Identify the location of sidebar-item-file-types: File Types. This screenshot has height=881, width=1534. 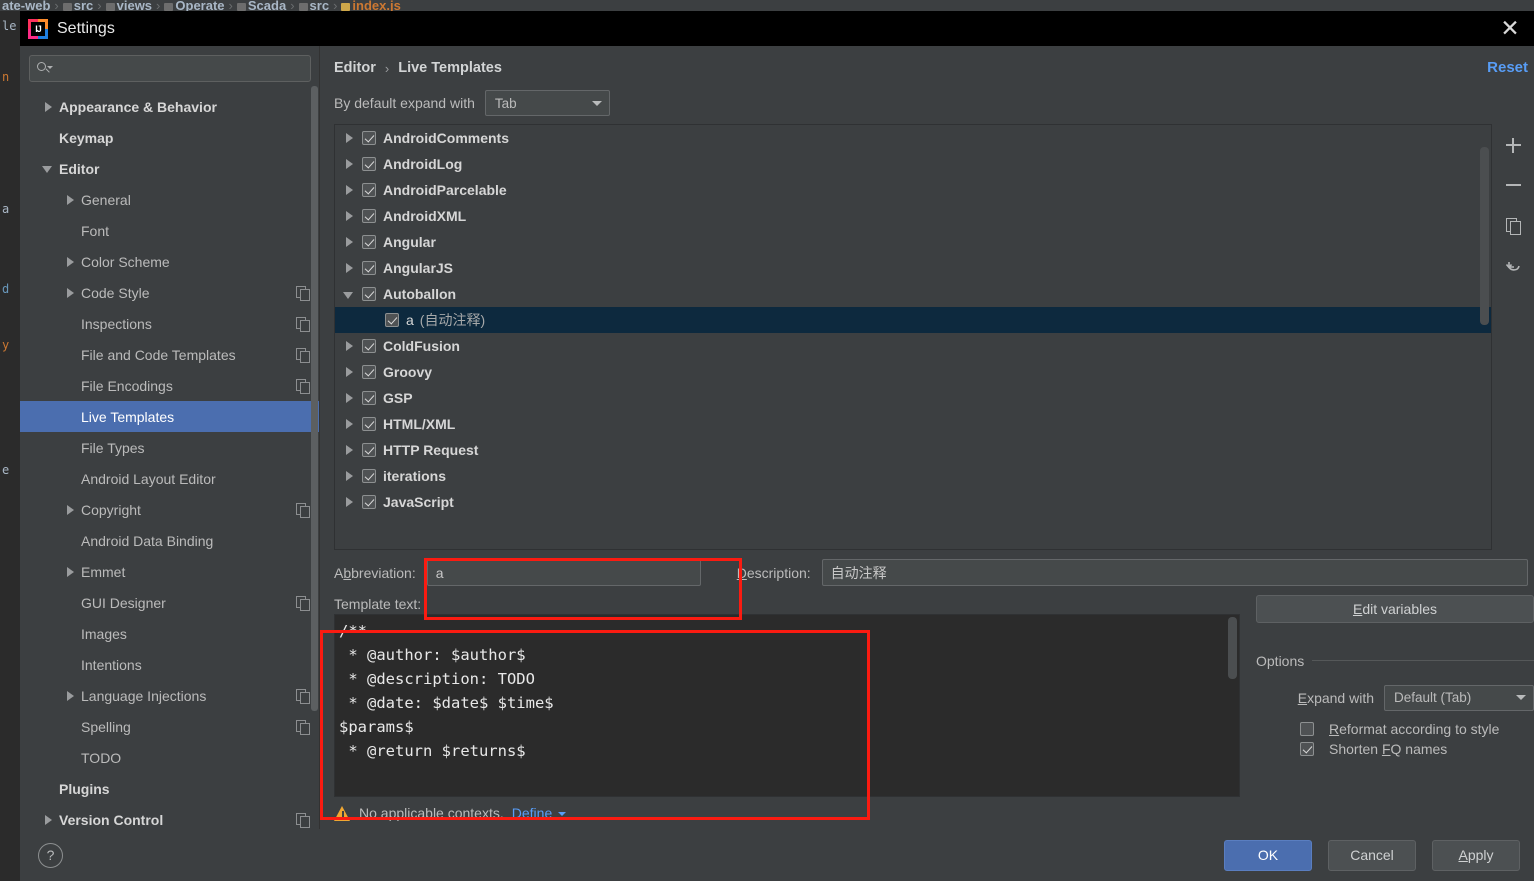
(169, 447).